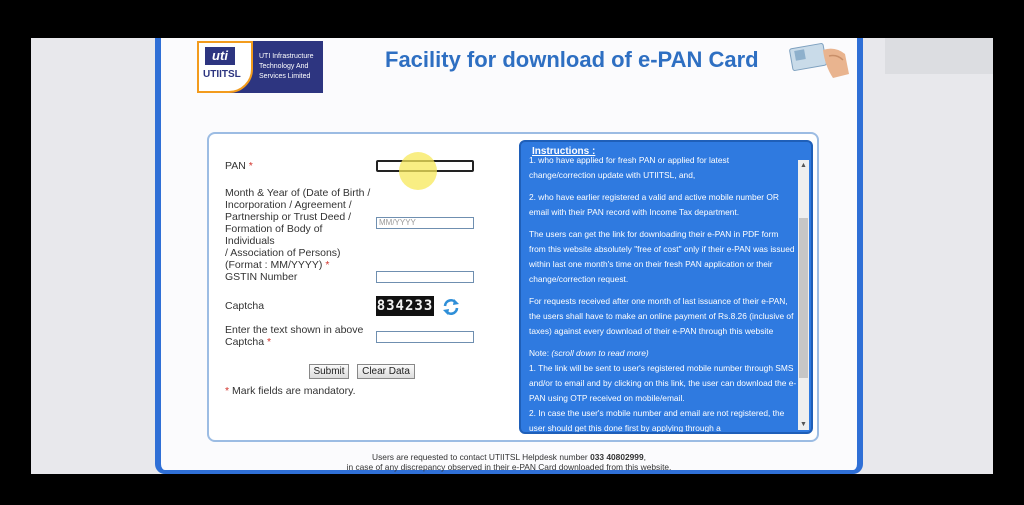 This screenshot has width=1024, height=505. I want to click on scroll-up-icon: ▲, so click(803, 165).